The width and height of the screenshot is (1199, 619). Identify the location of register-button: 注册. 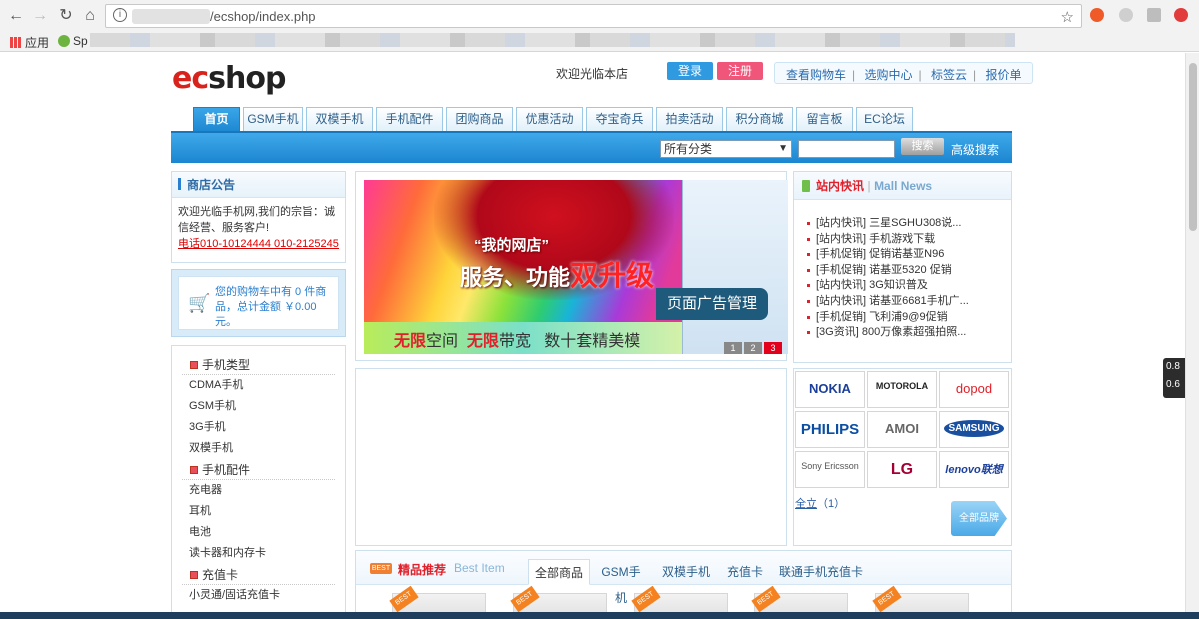
(740, 71).